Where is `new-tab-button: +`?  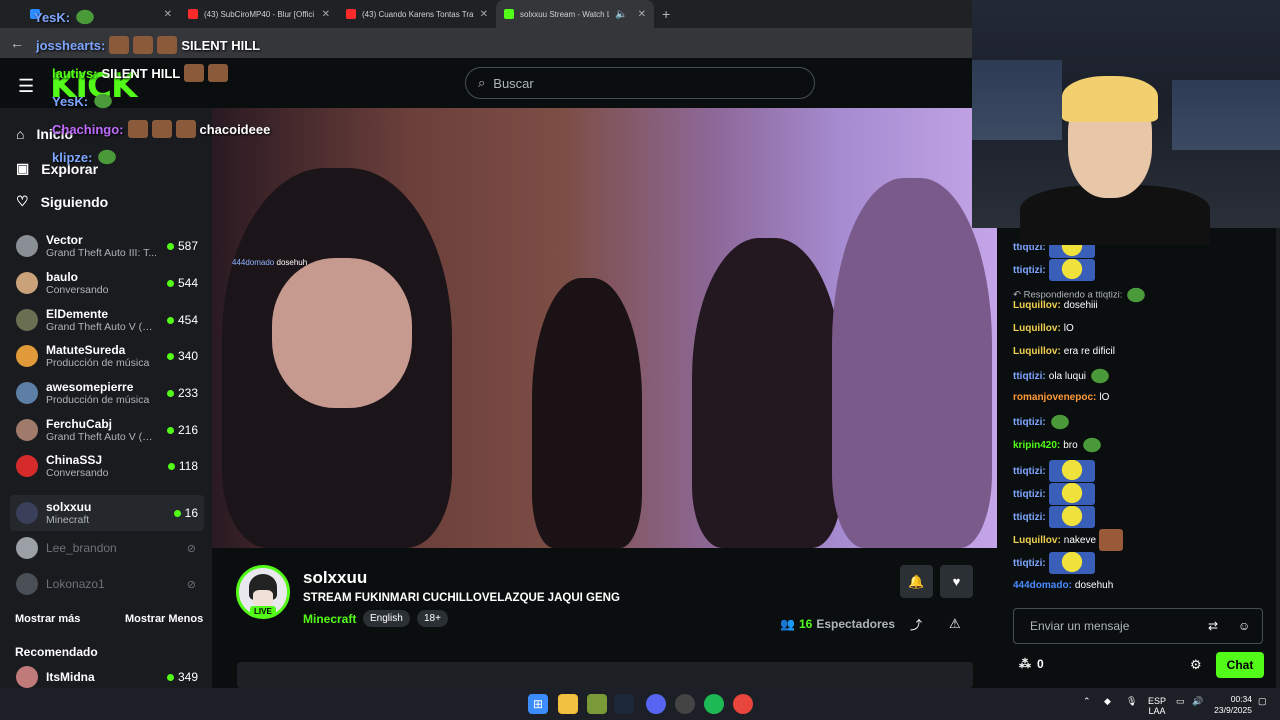
new-tab-button: + is located at coordinates (666, 14).